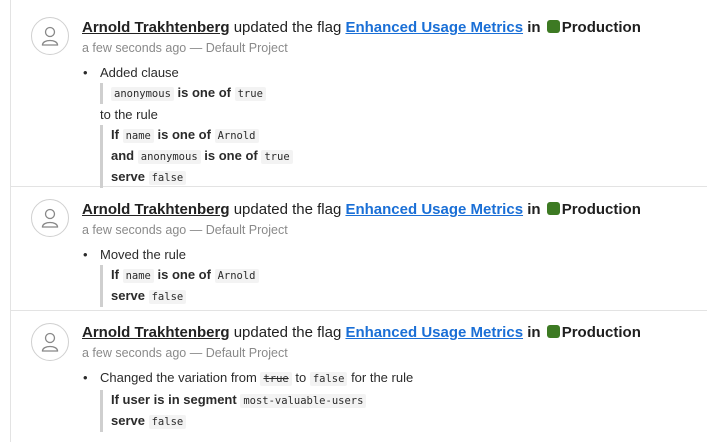 This screenshot has height=442, width=707. Describe the element at coordinates (303, 401) in the screenshot. I see `segment-name: most-valuable-users` at that location.